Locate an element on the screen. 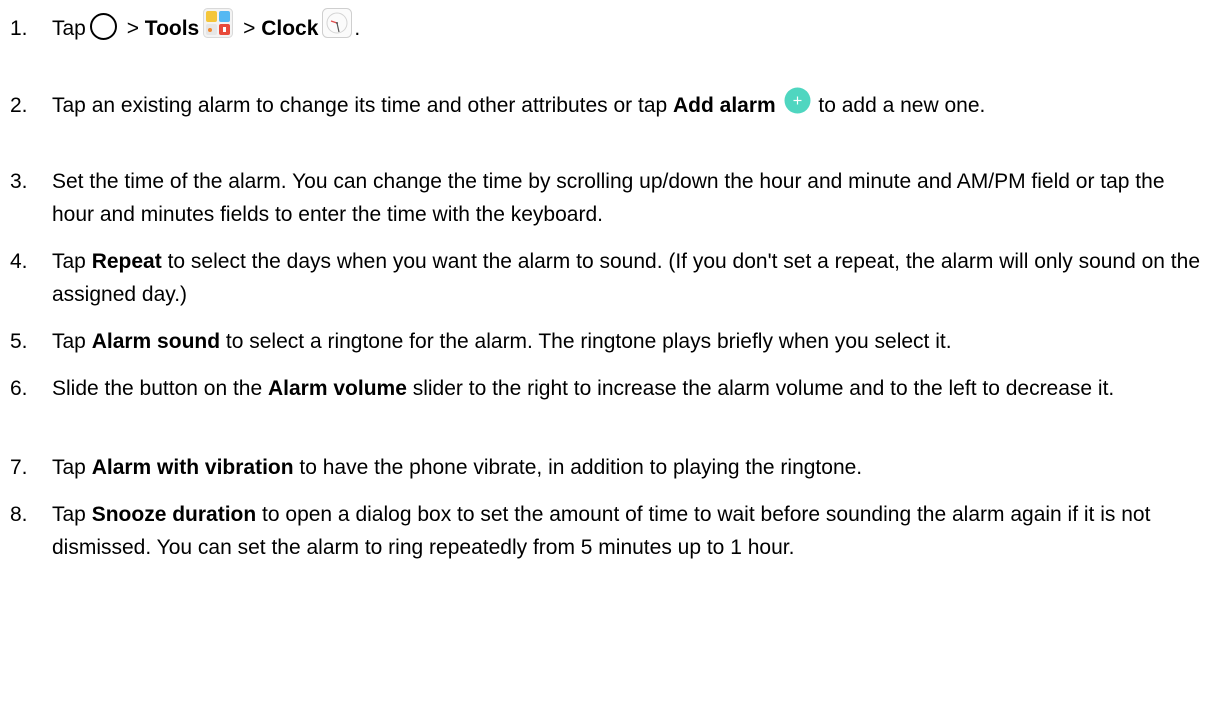 The image size is (1210, 706). home-circle-icon is located at coordinates (103, 26).